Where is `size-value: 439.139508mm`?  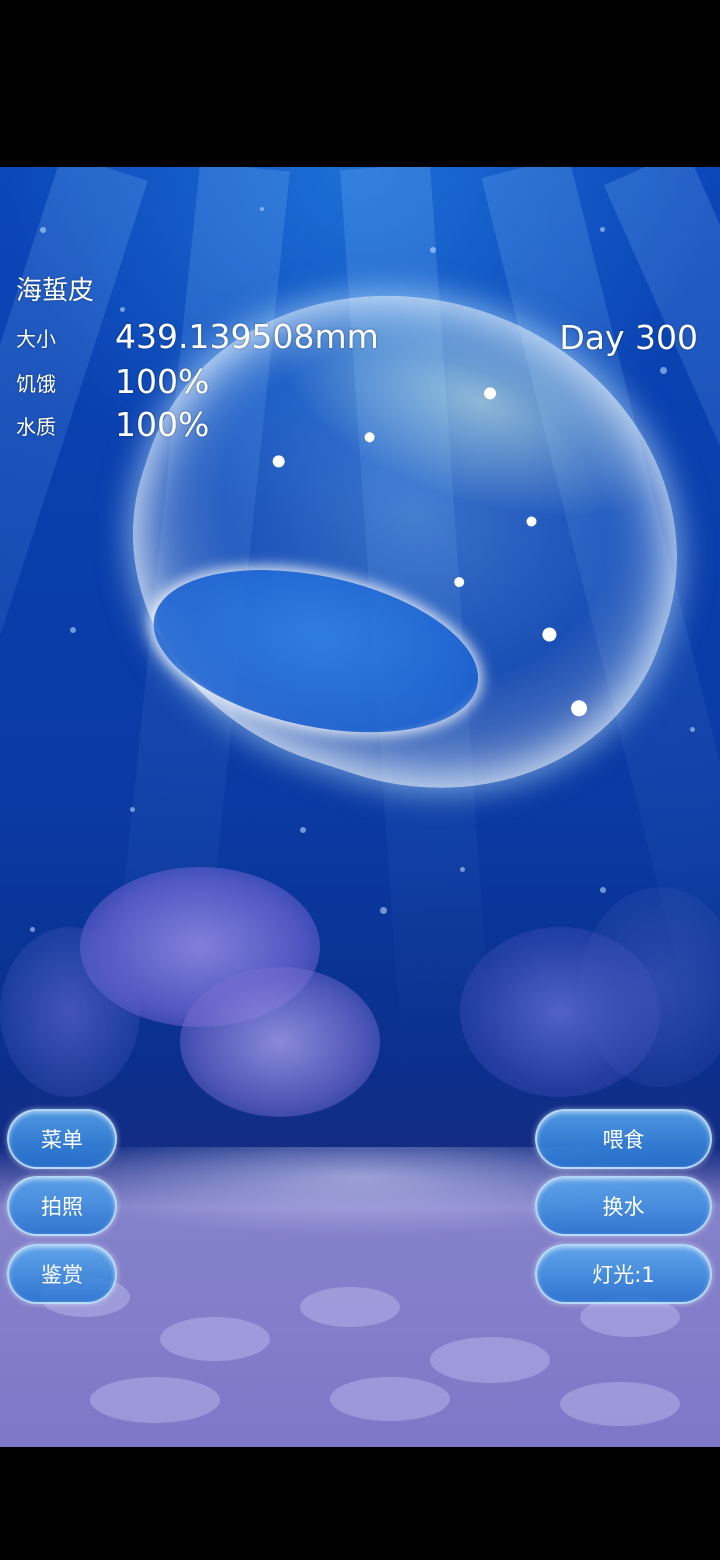 size-value: 439.139508mm is located at coordinates (247, 336).